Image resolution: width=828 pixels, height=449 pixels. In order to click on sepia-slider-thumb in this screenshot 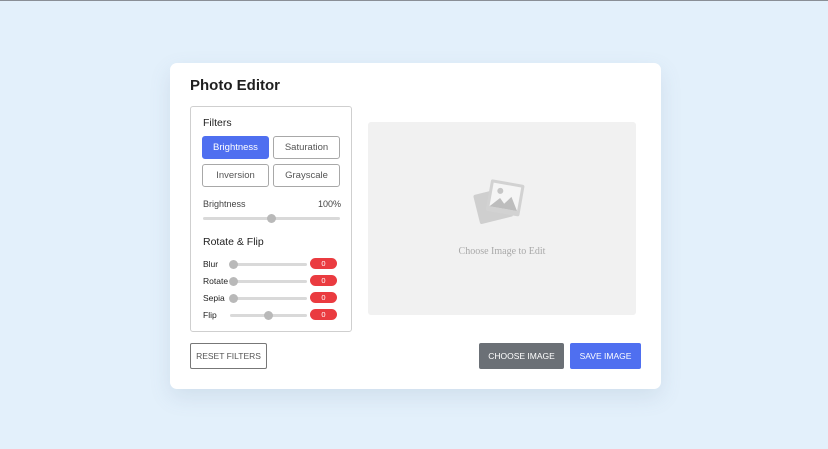, I will do `click(233, 298)`.